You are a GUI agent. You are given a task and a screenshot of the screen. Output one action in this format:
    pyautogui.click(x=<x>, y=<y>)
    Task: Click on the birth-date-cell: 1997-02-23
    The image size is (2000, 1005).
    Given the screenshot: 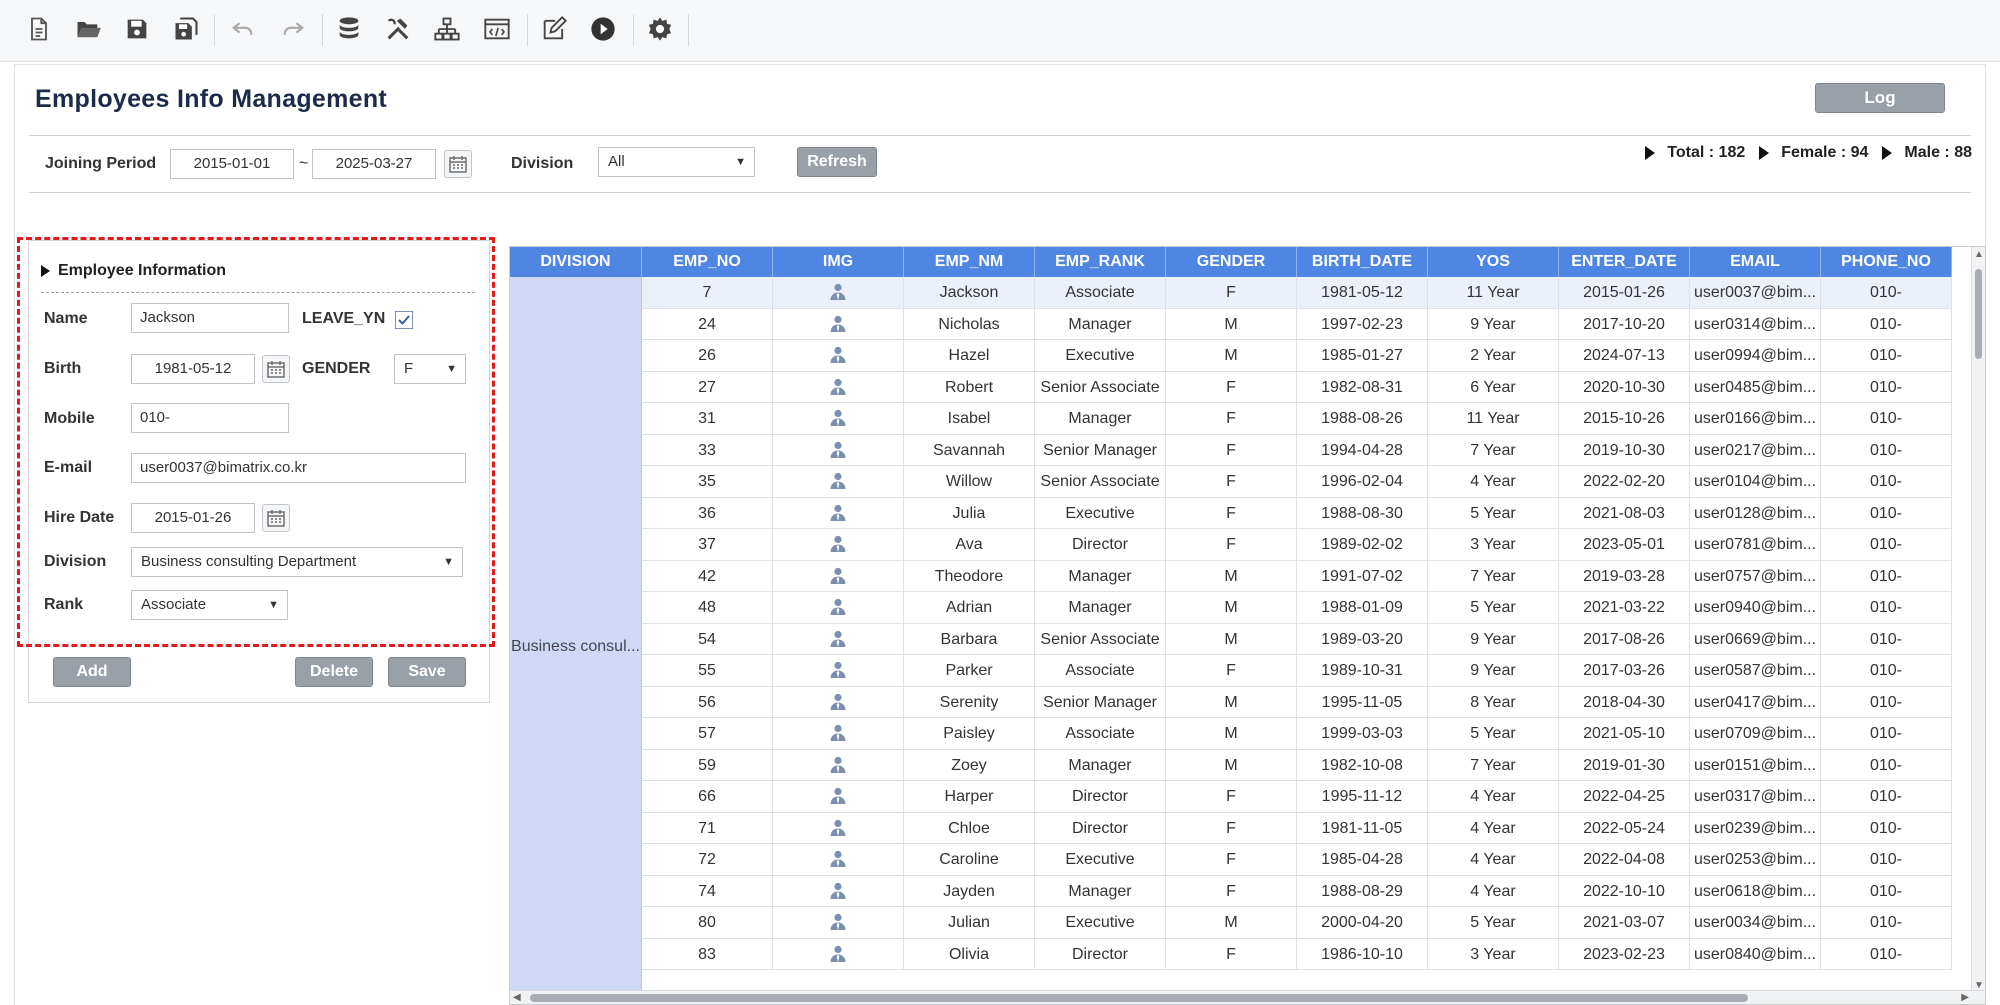 What is the action you would take?
    pyautogui.click(x=1362, y=324)
    